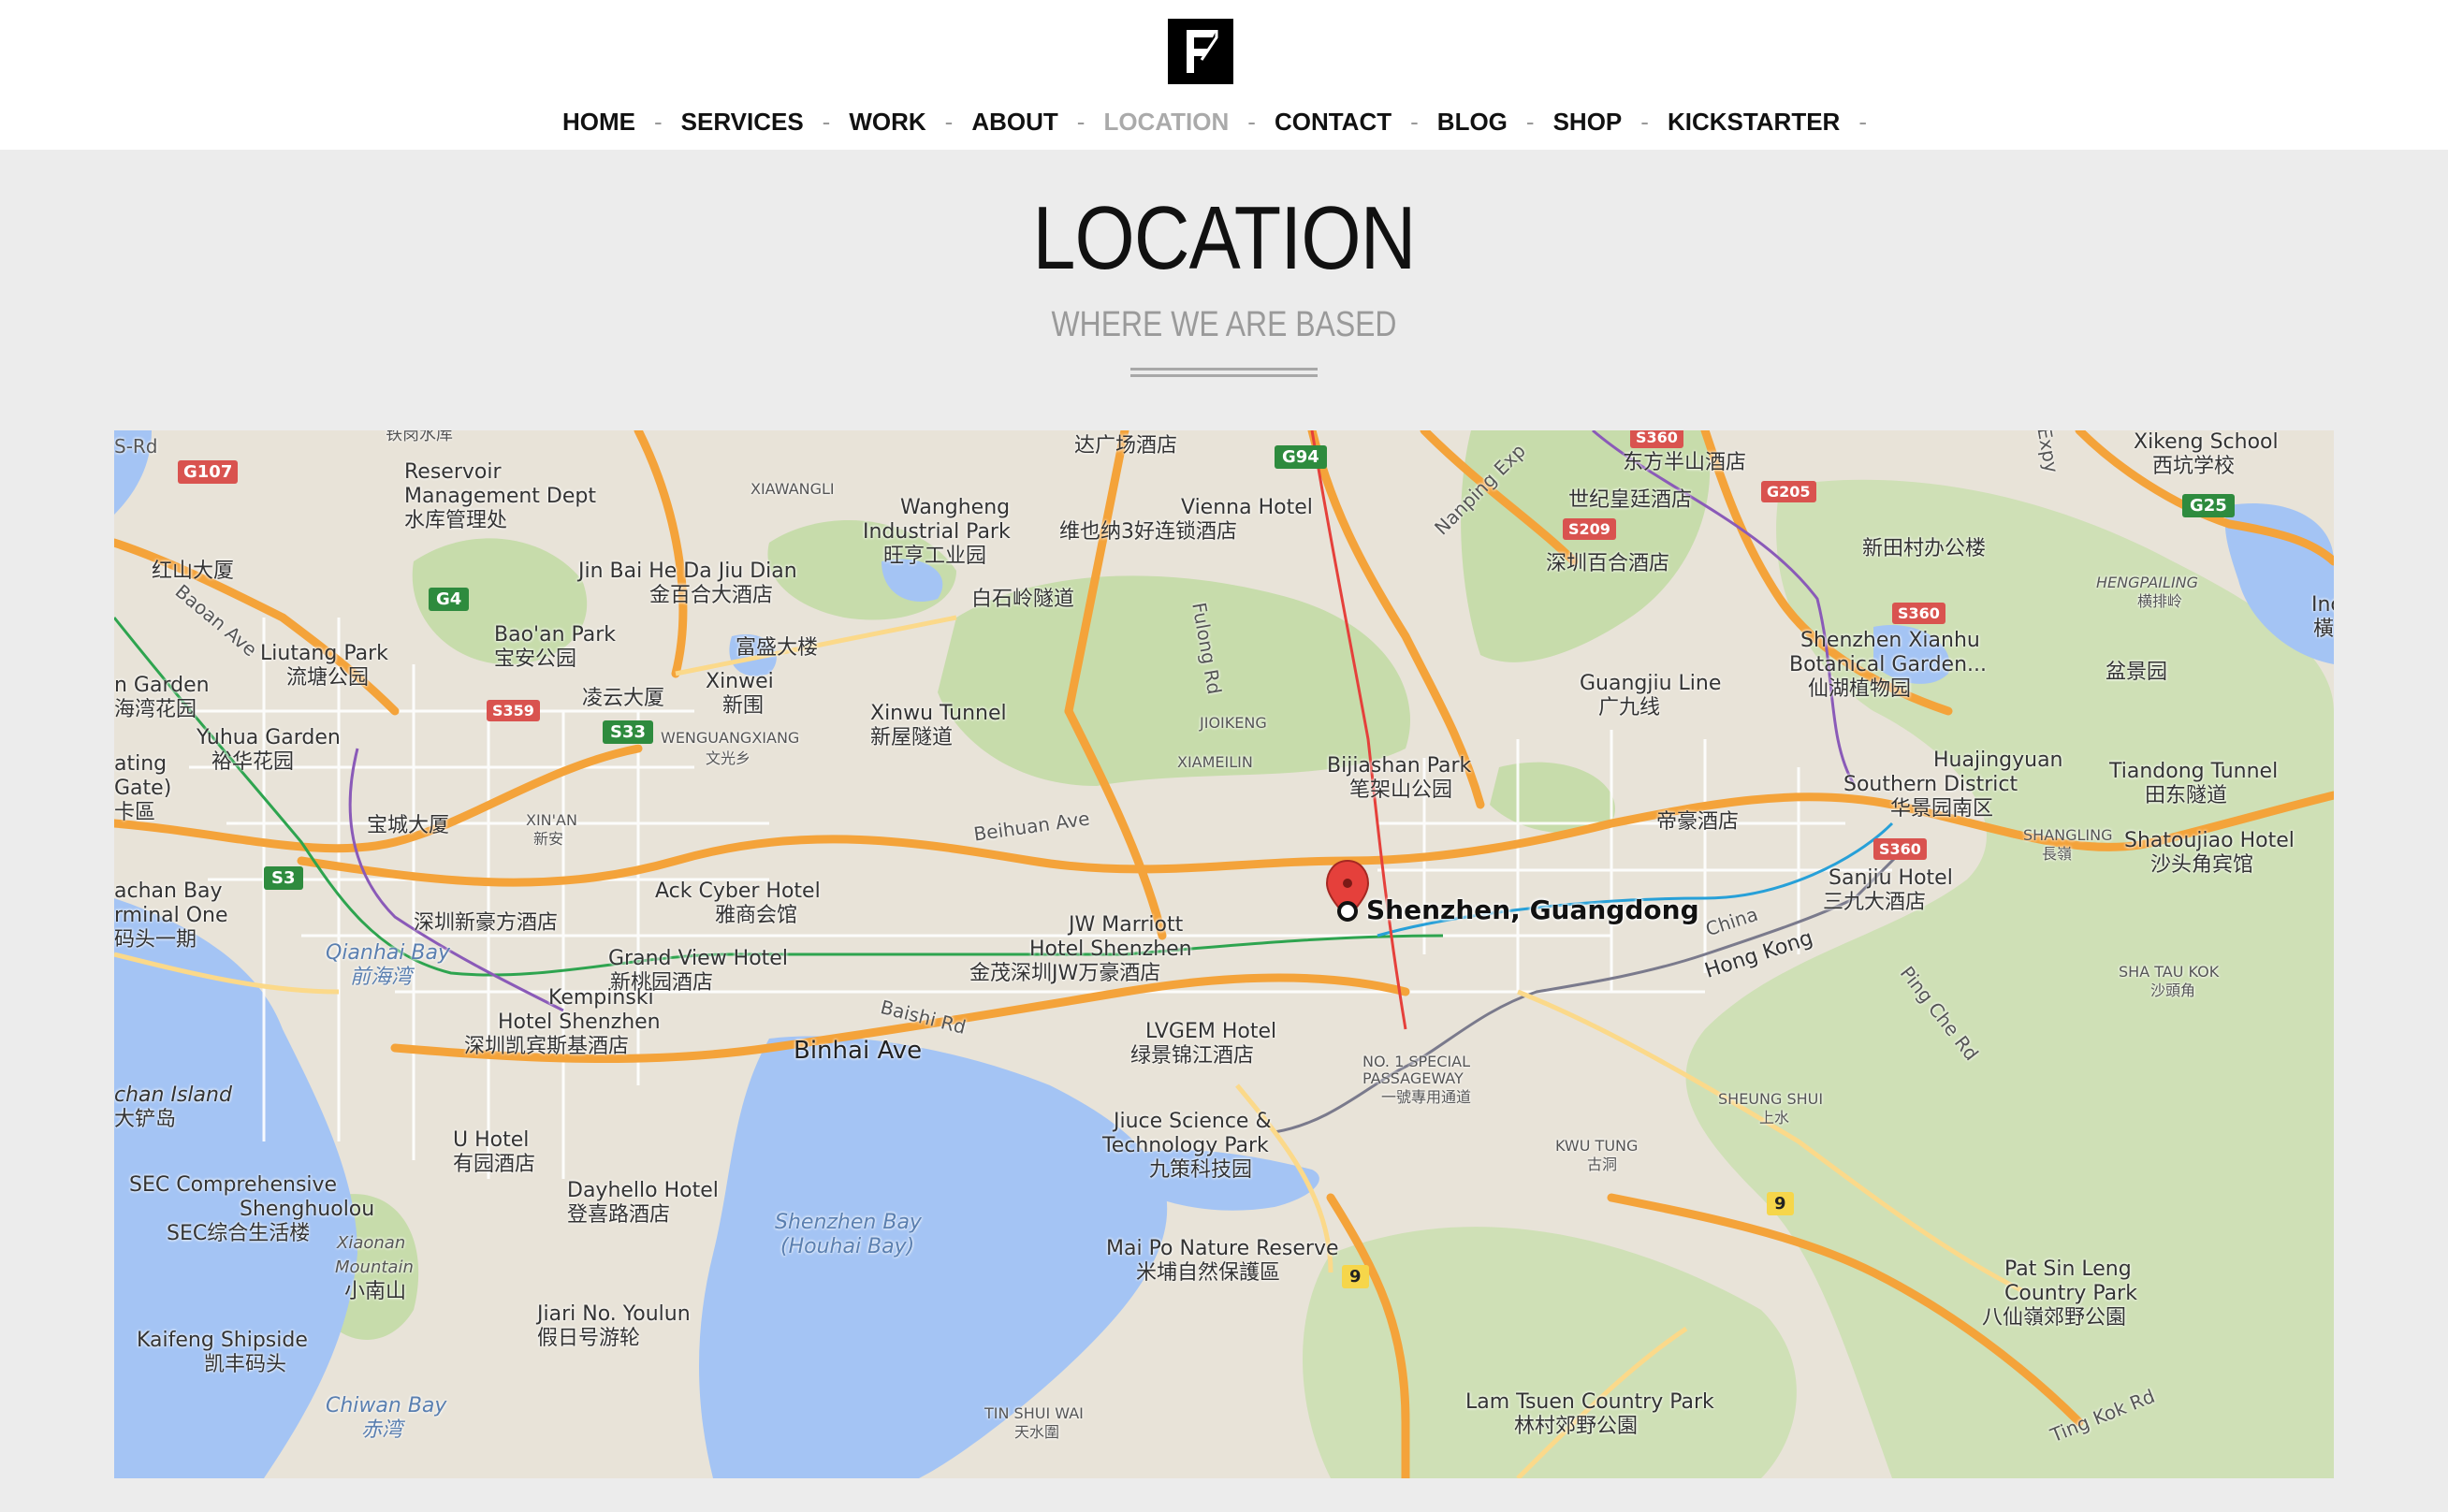 This screenshot has height=1512, width=2448. Describe the element at coordinates (1533, 910) in the screenshot. I see `map-marker-label: Shenzhen, Guangdong` at that location.